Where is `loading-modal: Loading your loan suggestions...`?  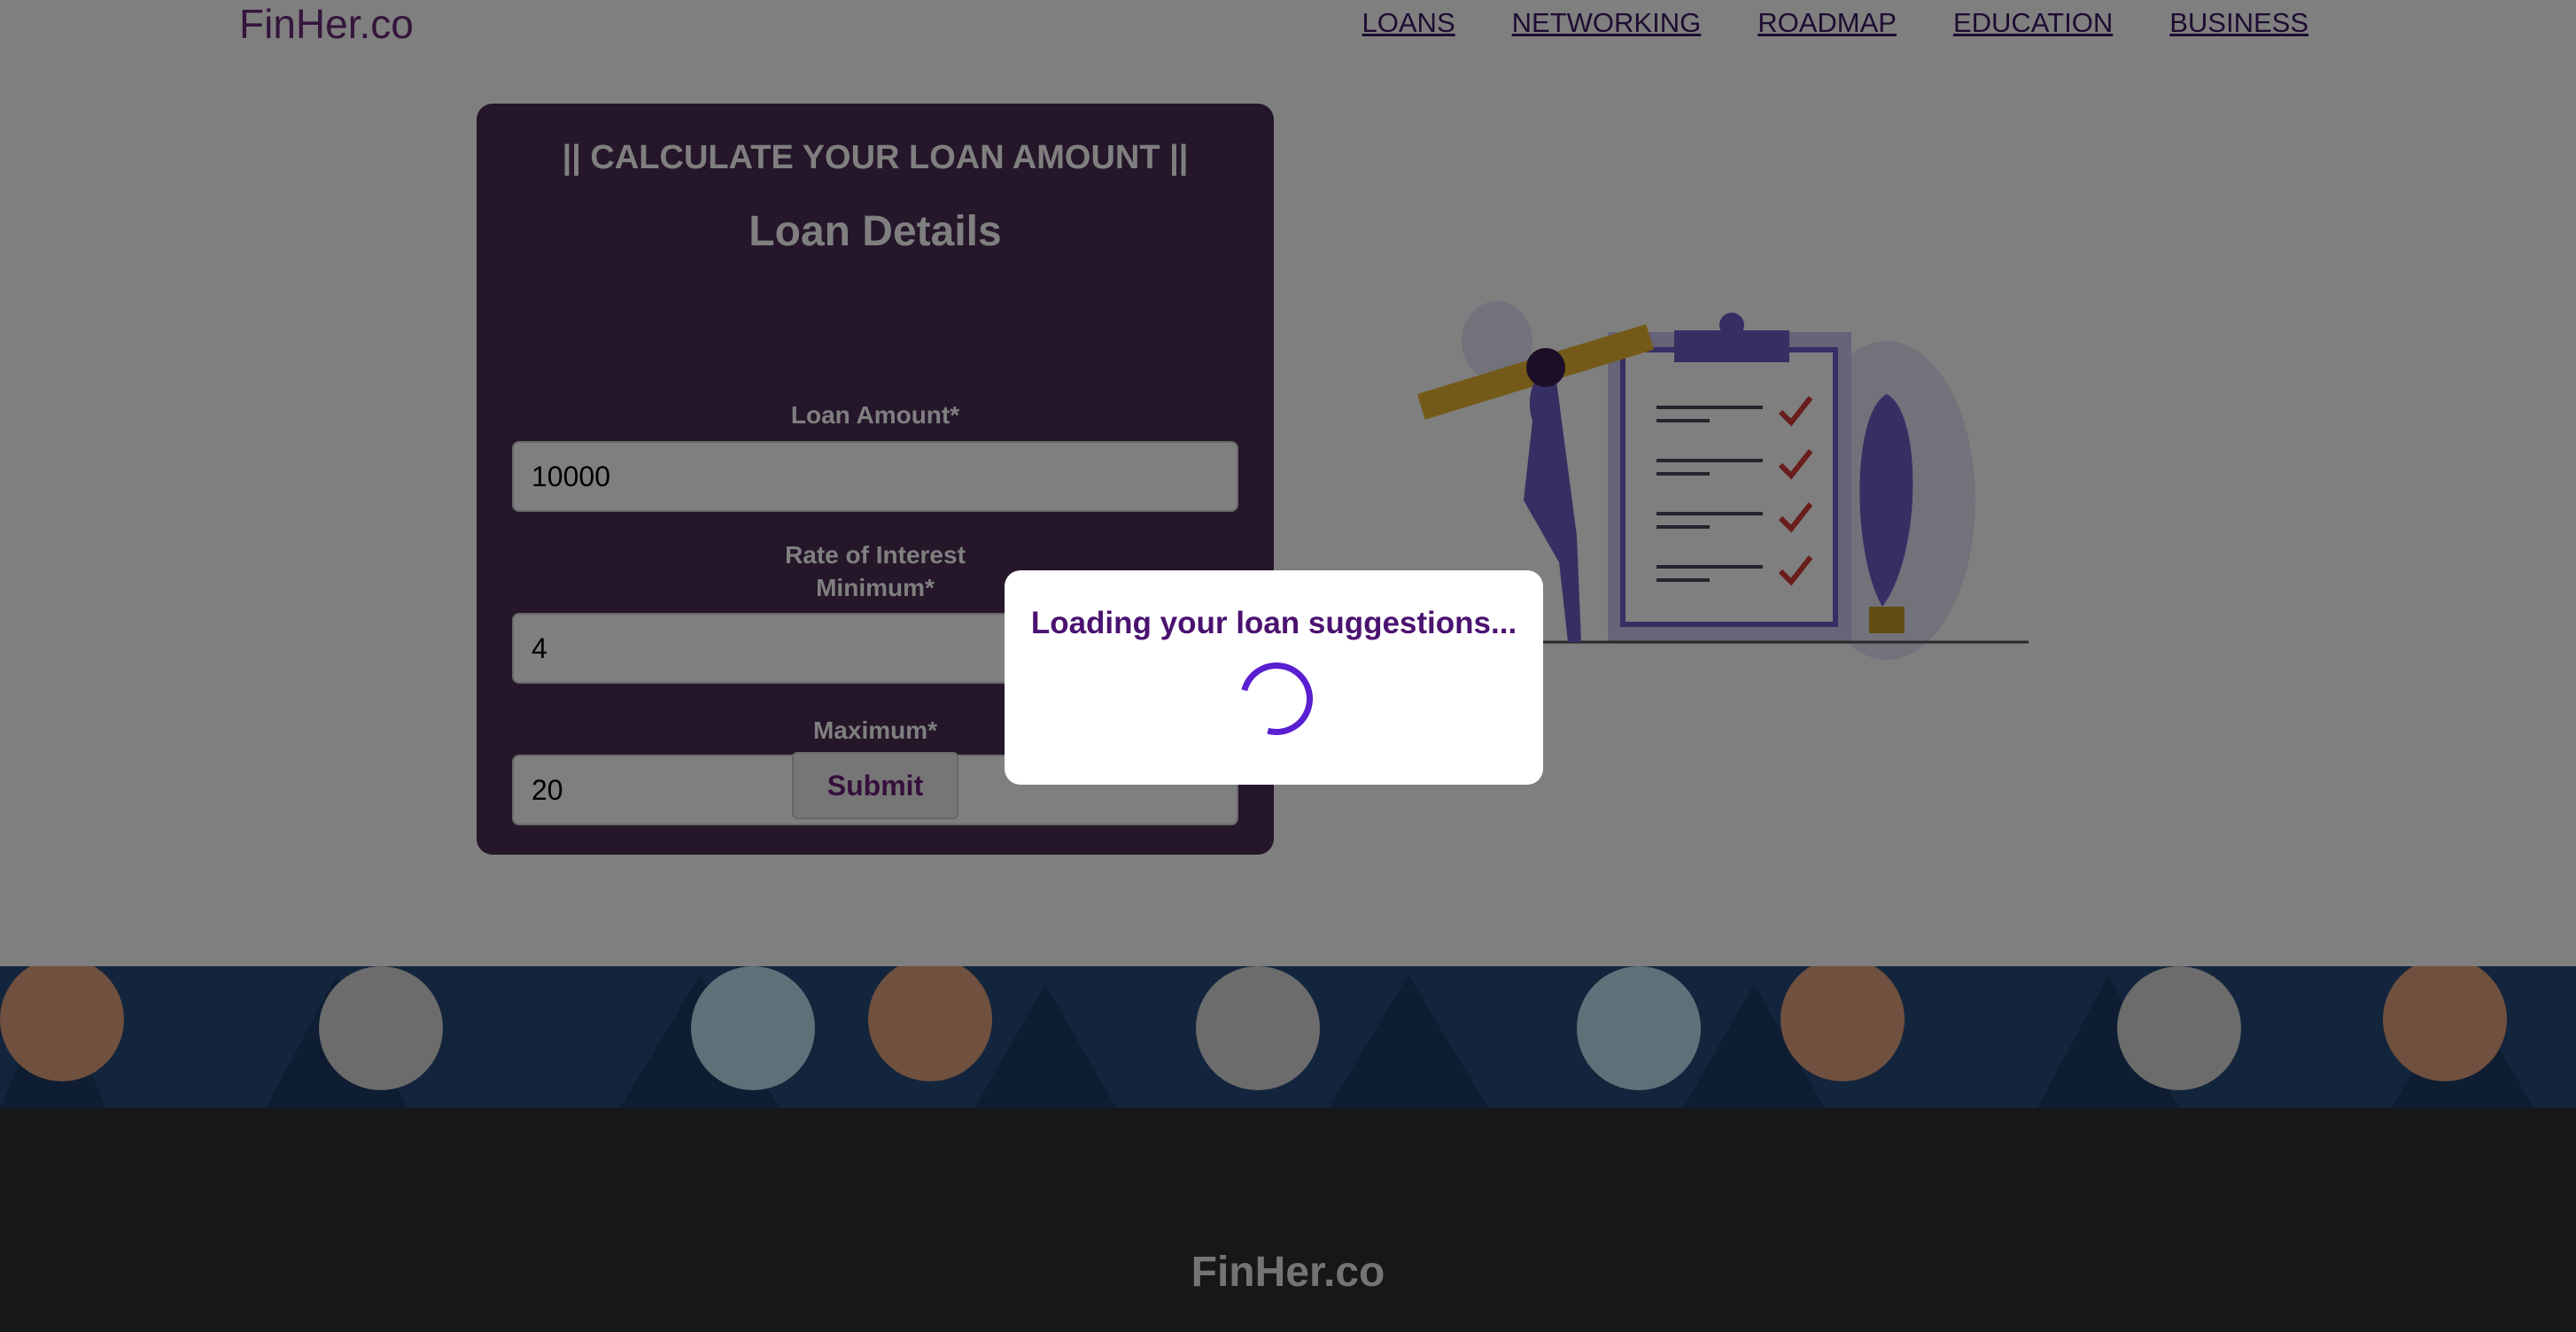 loading-modal: Loading your loan suggestions... is located at coordinates (1274, 678).